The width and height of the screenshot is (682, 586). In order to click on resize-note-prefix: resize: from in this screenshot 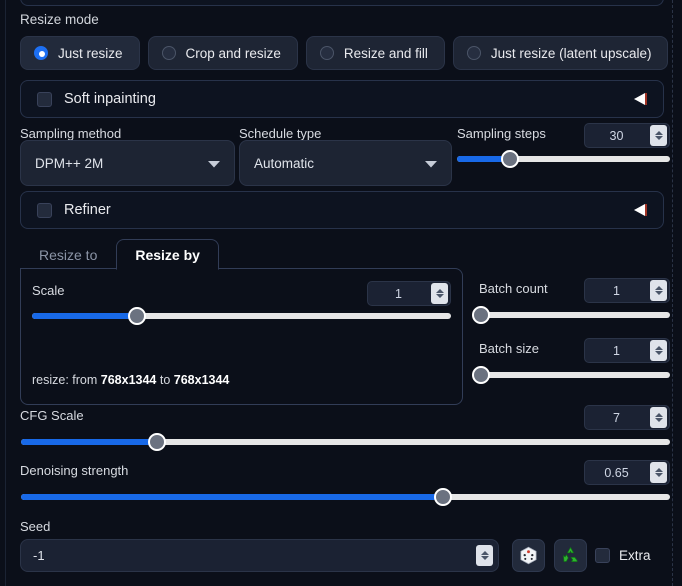, I will do `click(66, 380)`.